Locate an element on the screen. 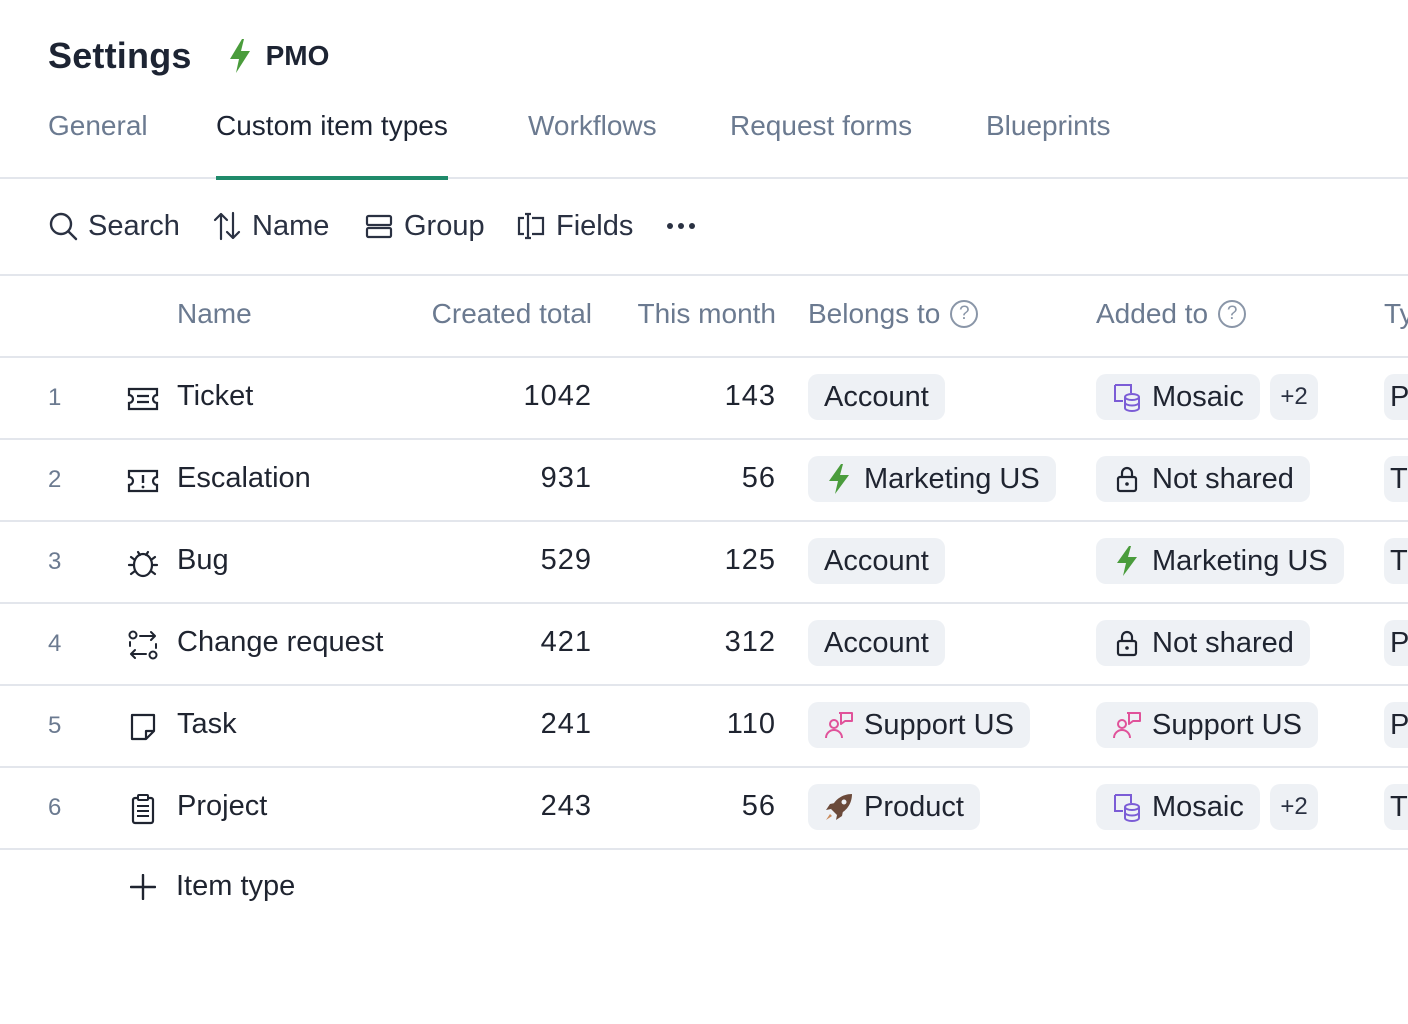 Image resolution: width=1408 pixels, height=1024 pixels. bug-icon is located at coordinates (143, 564).